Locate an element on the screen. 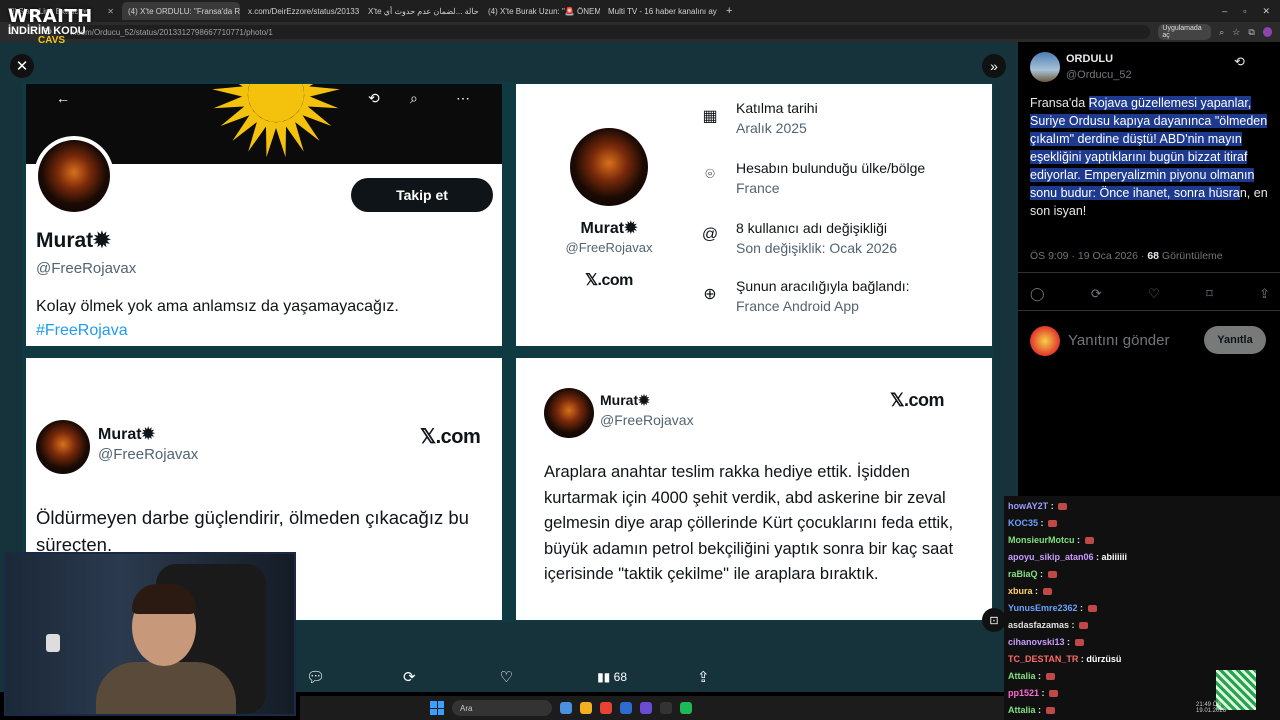 This screenshot has width=1280, height=720. browser-tab: X'te حالة ...لضمان عدم حدوث أي✕ is located at coordinates (421, 11).